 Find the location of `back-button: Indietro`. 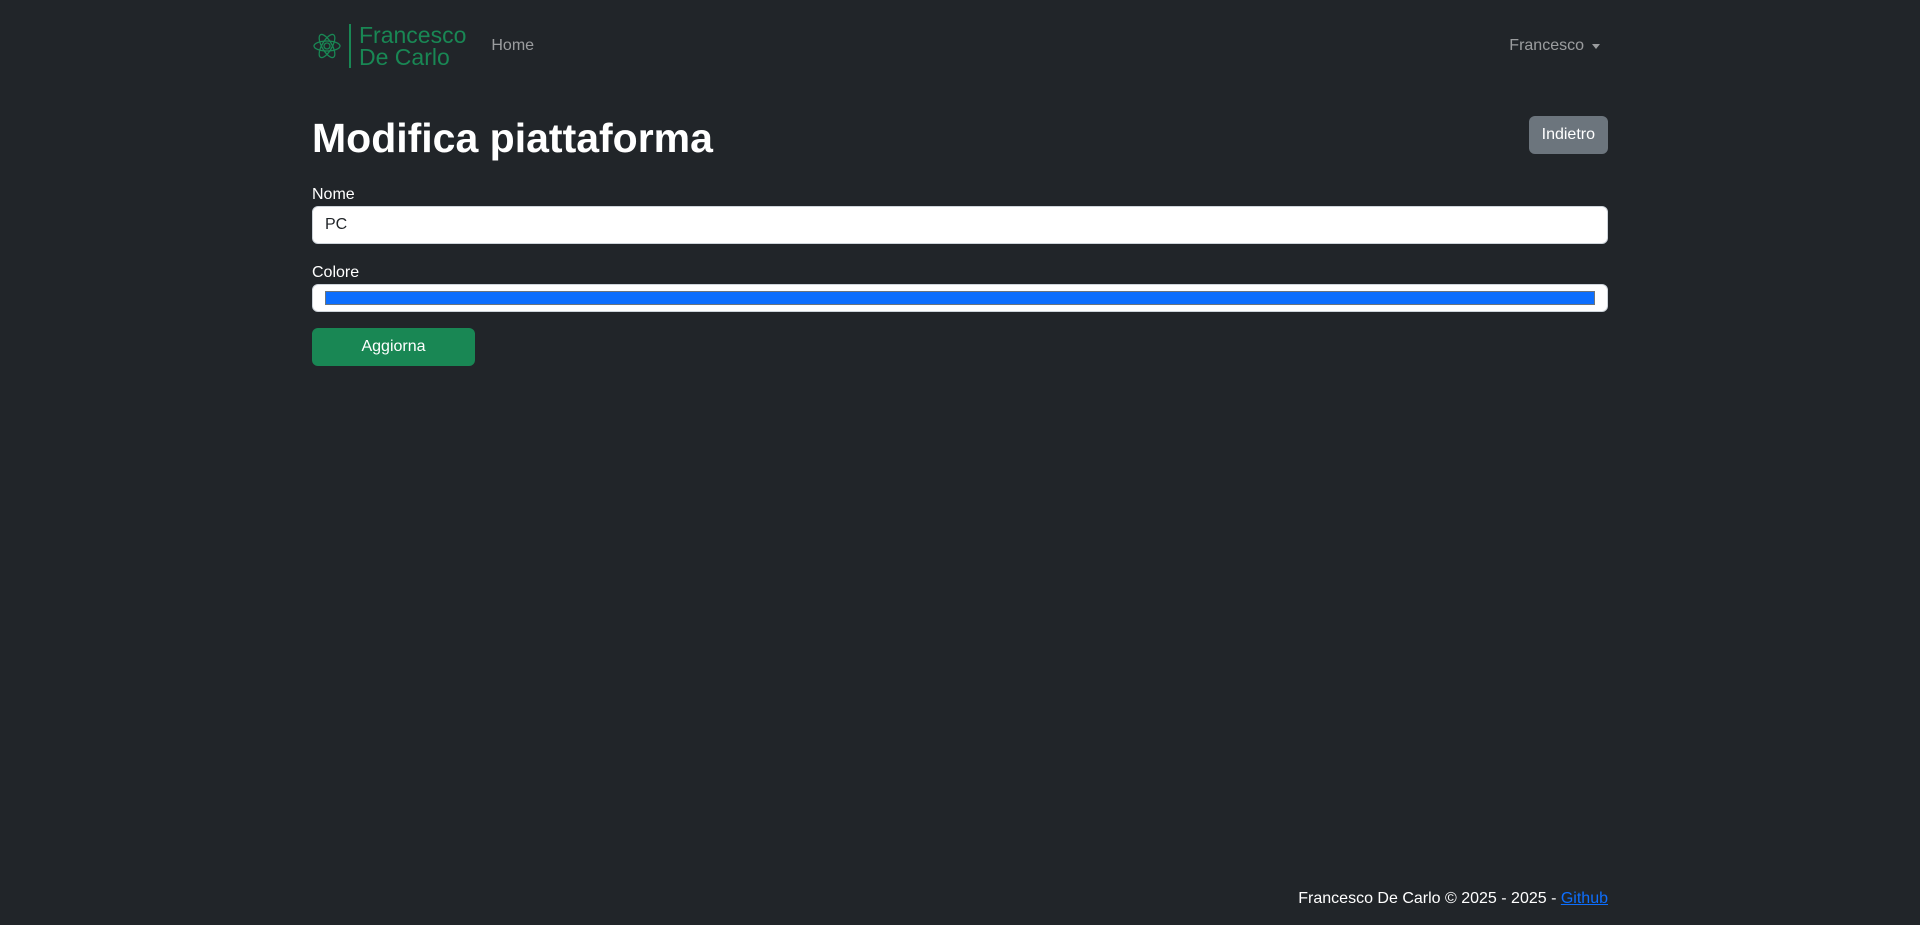

back-button: Indietro is located at coordinates (1568, 135).